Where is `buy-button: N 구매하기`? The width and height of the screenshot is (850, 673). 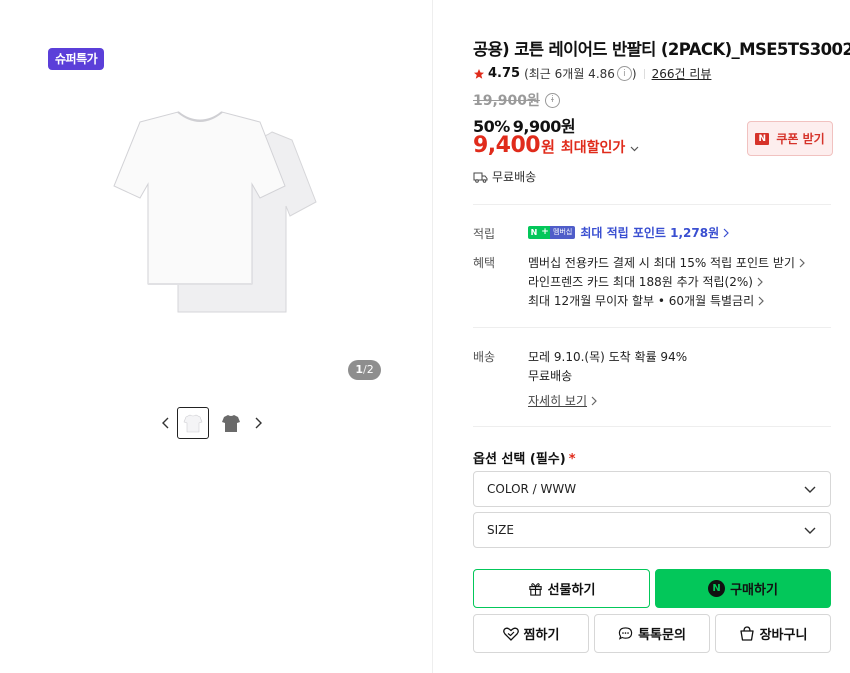
buy-button: N 구매하기 is located at coordinates (743, 588).